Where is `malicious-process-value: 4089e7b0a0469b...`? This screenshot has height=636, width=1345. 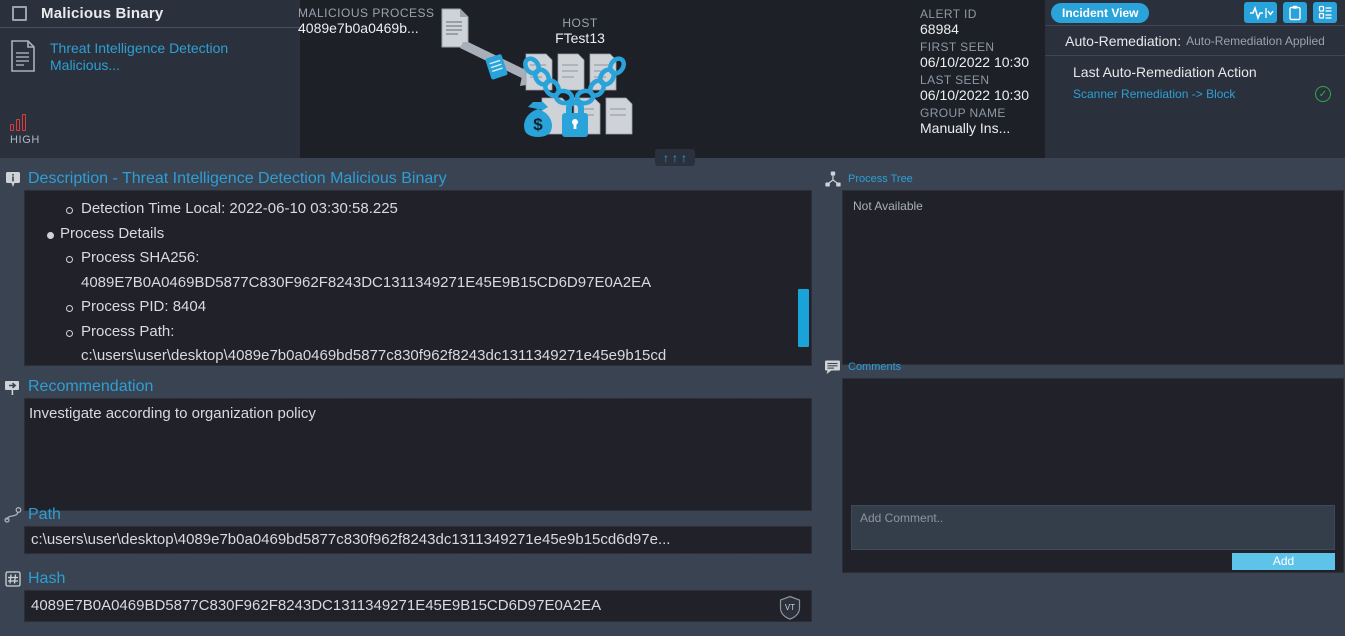
malicious-process-value: 4089e7b0a0469b... is located at coordinates (358, 28).